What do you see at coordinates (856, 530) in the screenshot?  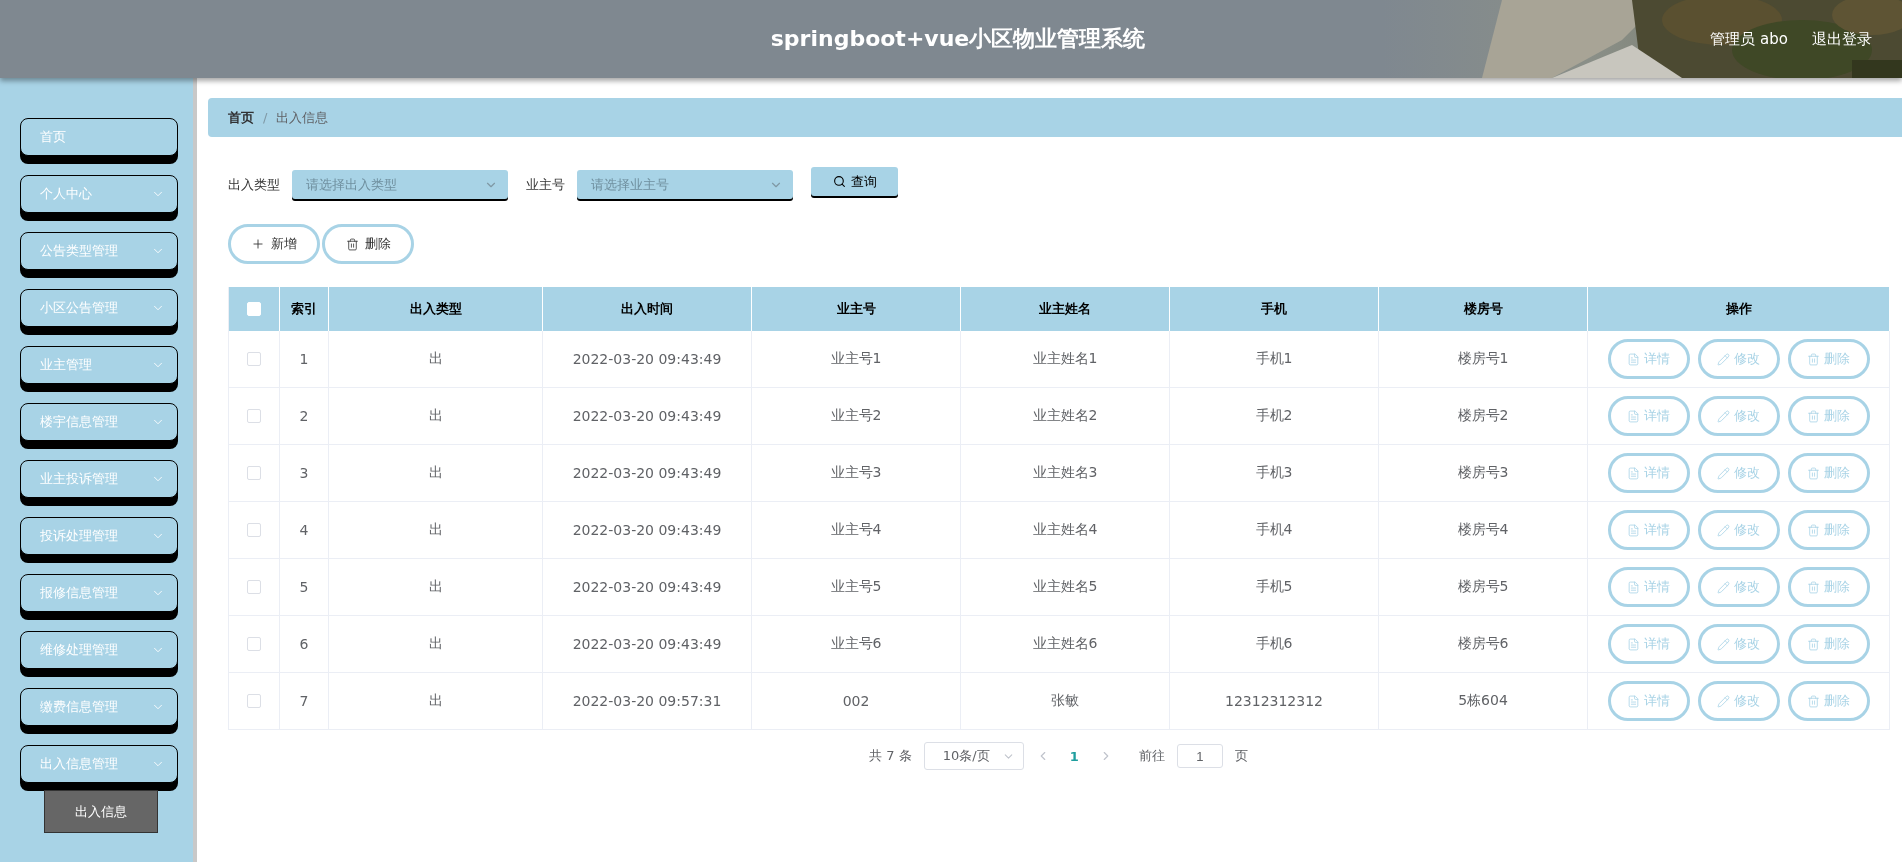 I see `table-cell: 业主号4` at bounding box center [856, 530].